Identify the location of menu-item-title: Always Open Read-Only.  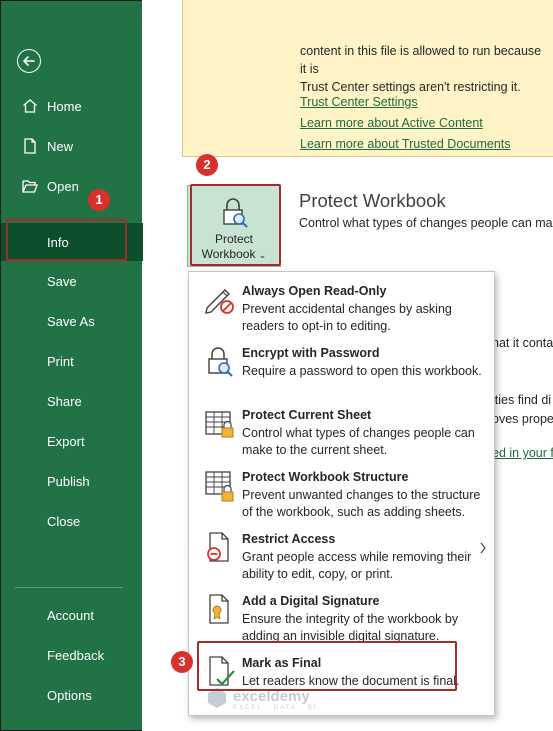
(314, 291).